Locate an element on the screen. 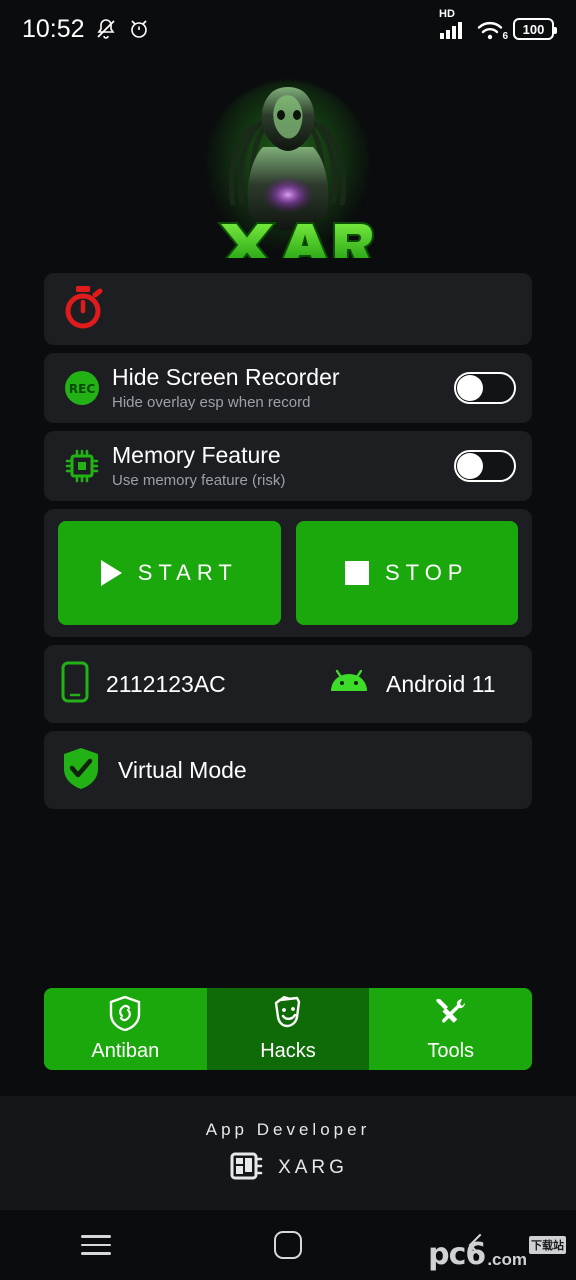  memory-feature-row: Memory Feature Use memory feature (risk) is located at coordinates (288, 466).